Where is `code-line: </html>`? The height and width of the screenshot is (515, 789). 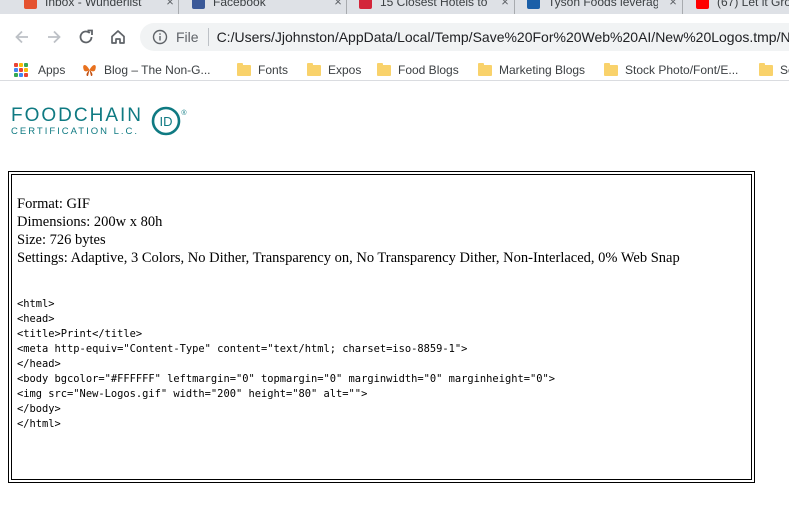 code-line: </html> is located at coordinates (39, 424).